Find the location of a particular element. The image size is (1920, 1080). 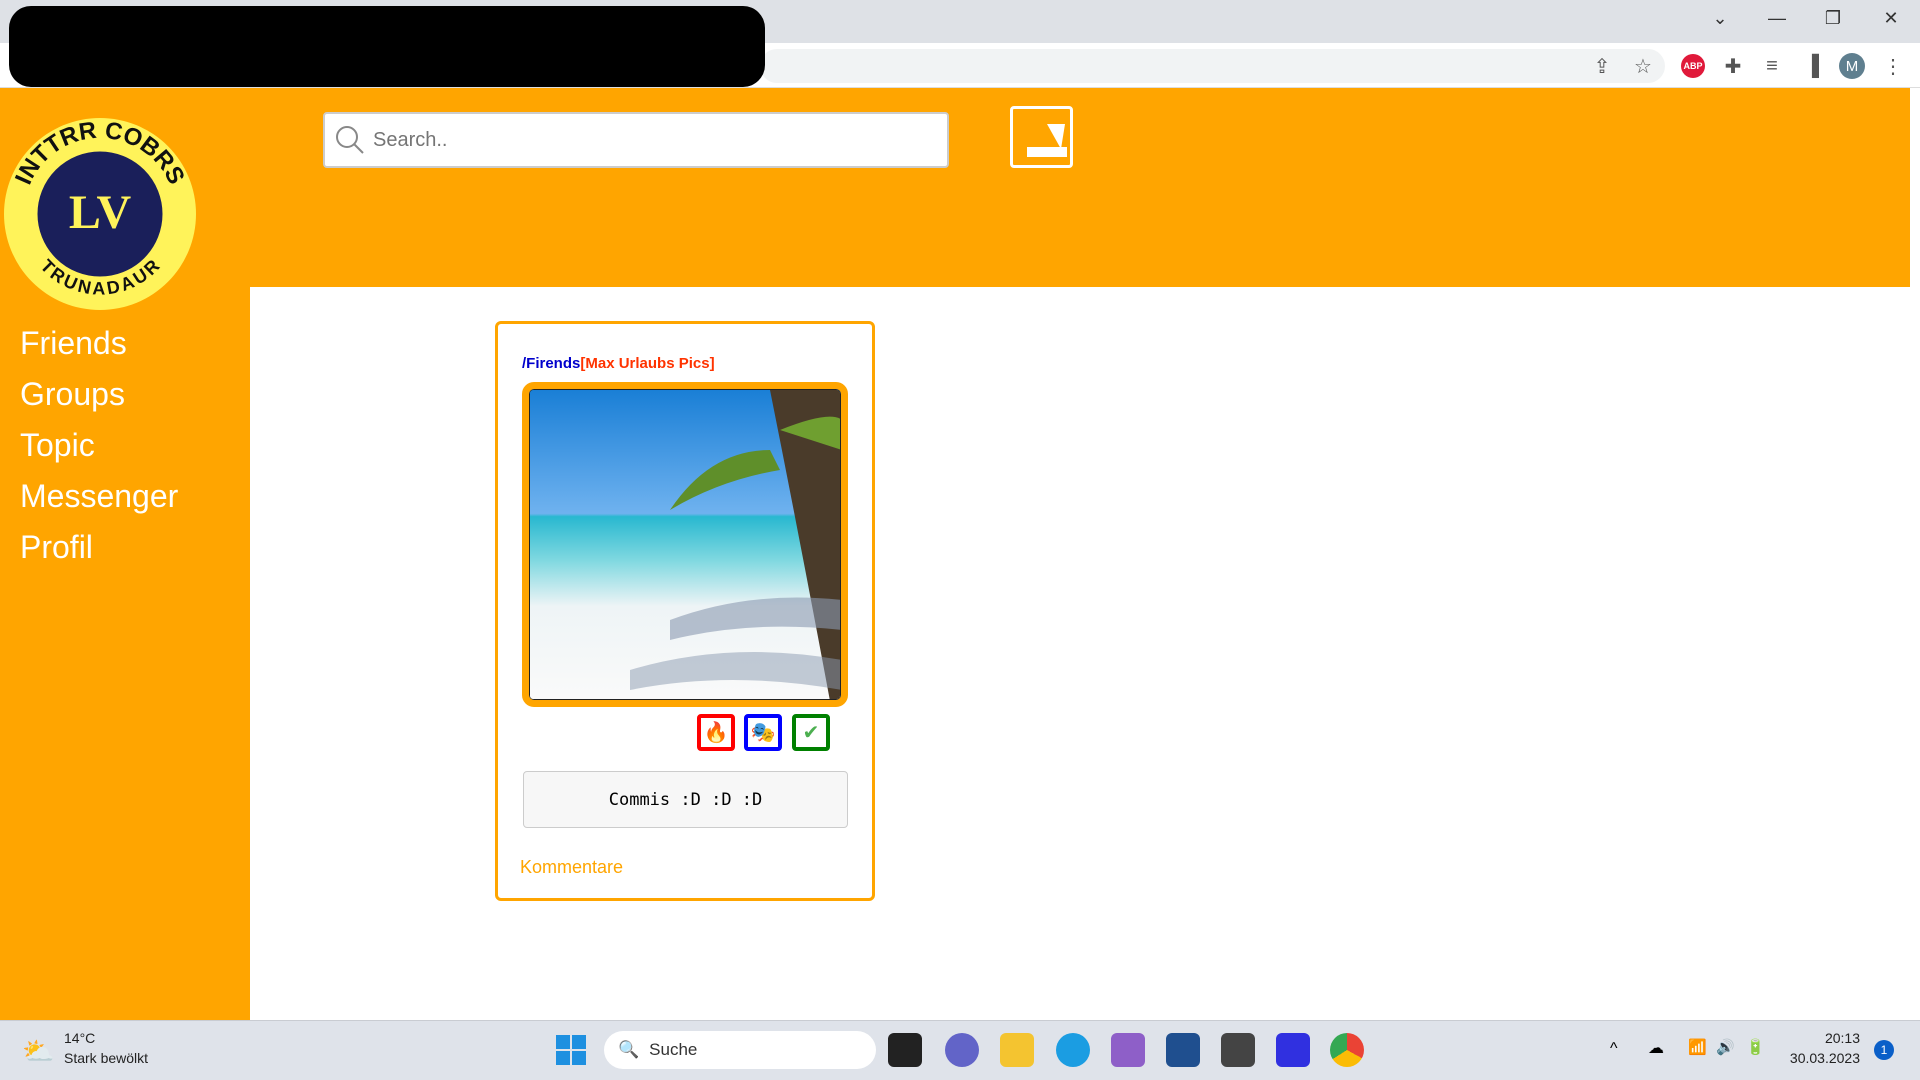

taskbar-search: 🔍 Suche is located at coordinates (740, 1050).